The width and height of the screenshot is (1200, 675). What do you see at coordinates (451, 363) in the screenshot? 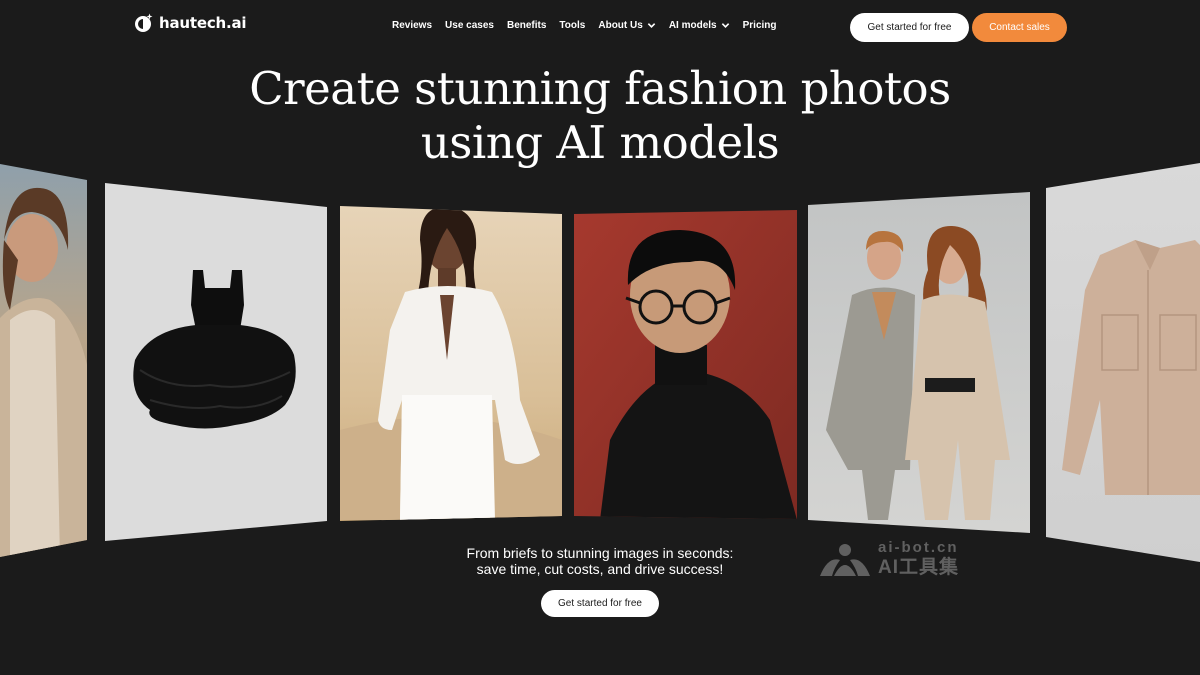
I see `gallery-card-woman-white` at bounding box center [451, 363].